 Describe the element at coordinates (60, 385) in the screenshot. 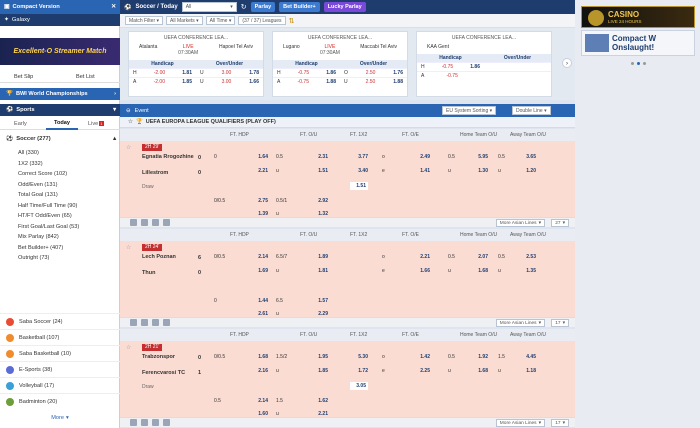

I see `sport-nav-item: Volleyball (17)` at that location.